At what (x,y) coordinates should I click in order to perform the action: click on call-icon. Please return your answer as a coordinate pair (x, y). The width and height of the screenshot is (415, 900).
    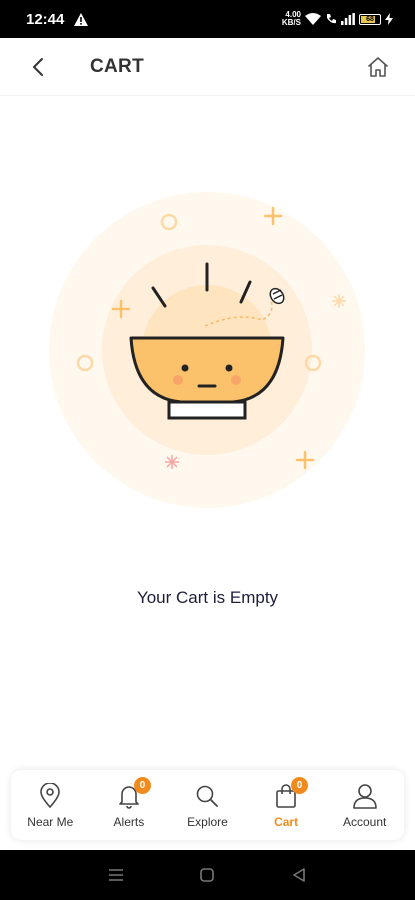
    Looking at the image, I should click on (331, 19).